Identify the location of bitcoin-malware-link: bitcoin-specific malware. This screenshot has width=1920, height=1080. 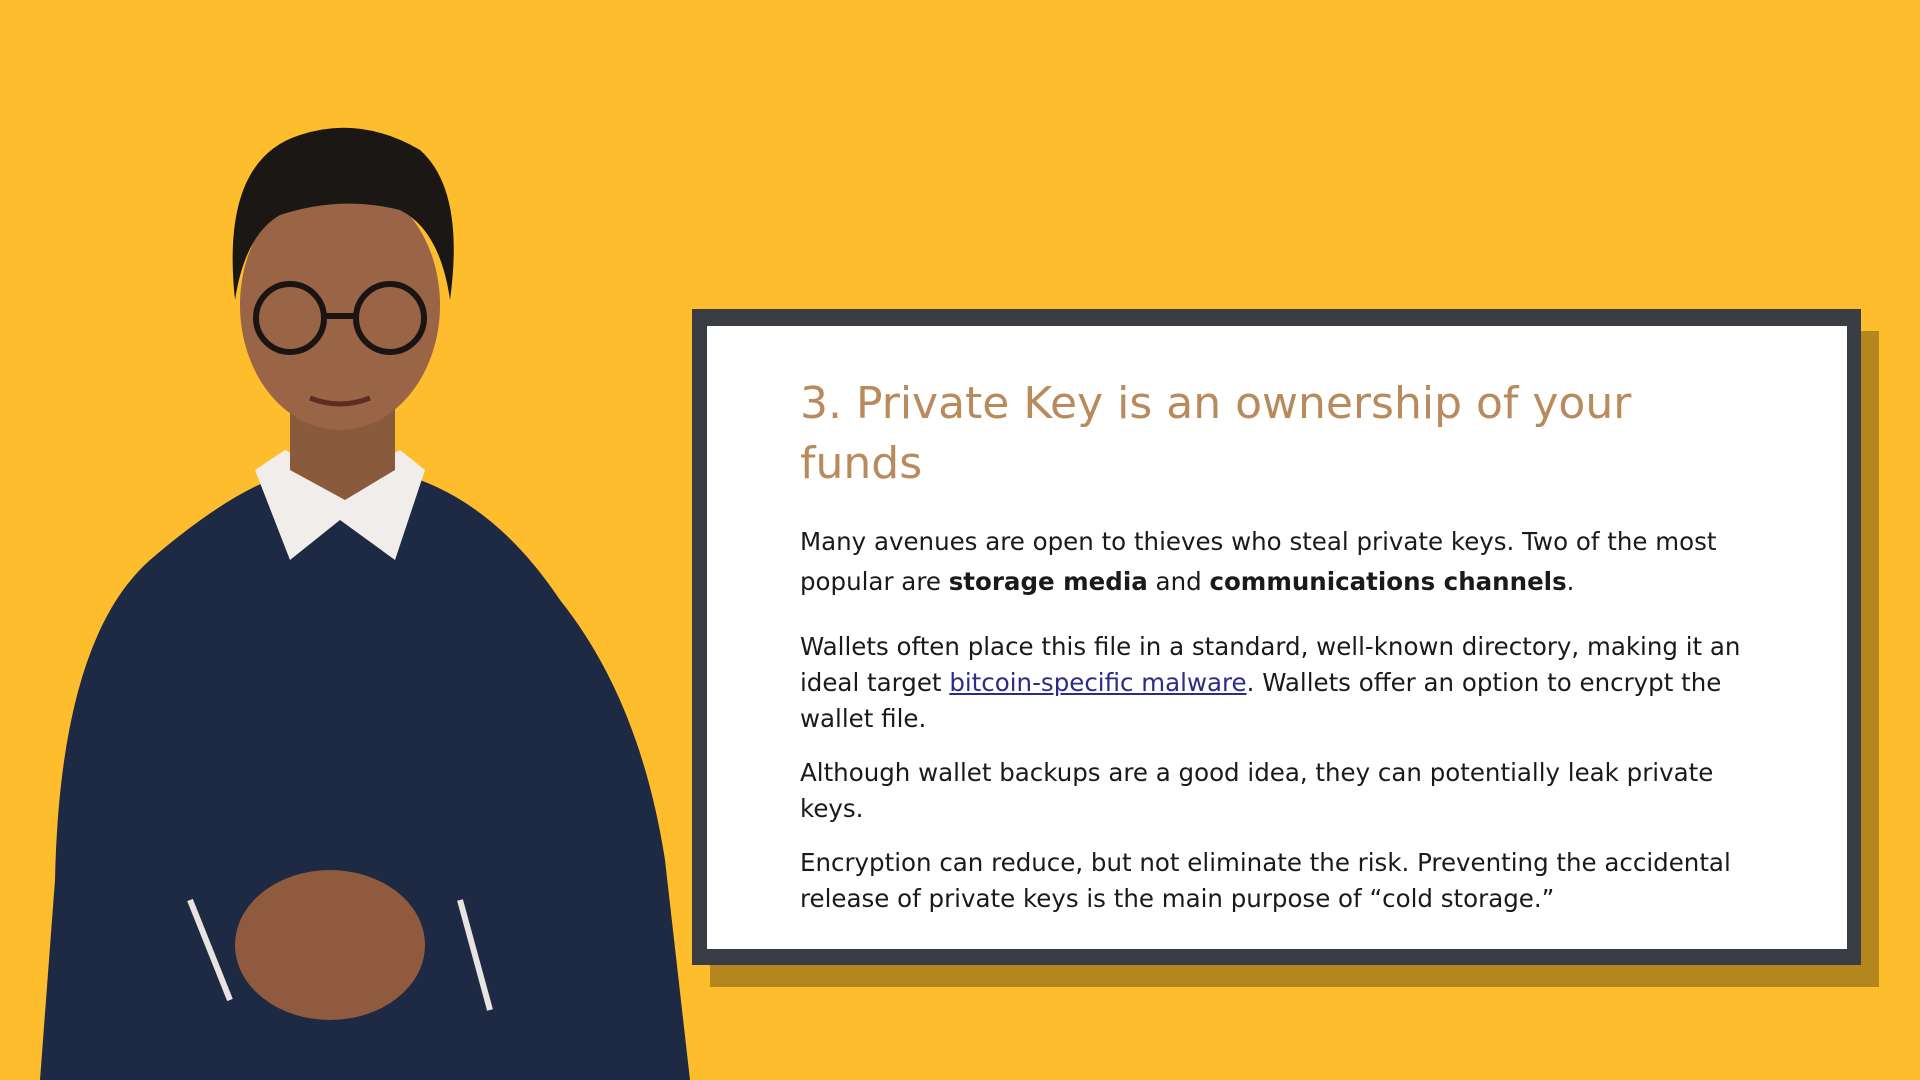
(1097, 682).